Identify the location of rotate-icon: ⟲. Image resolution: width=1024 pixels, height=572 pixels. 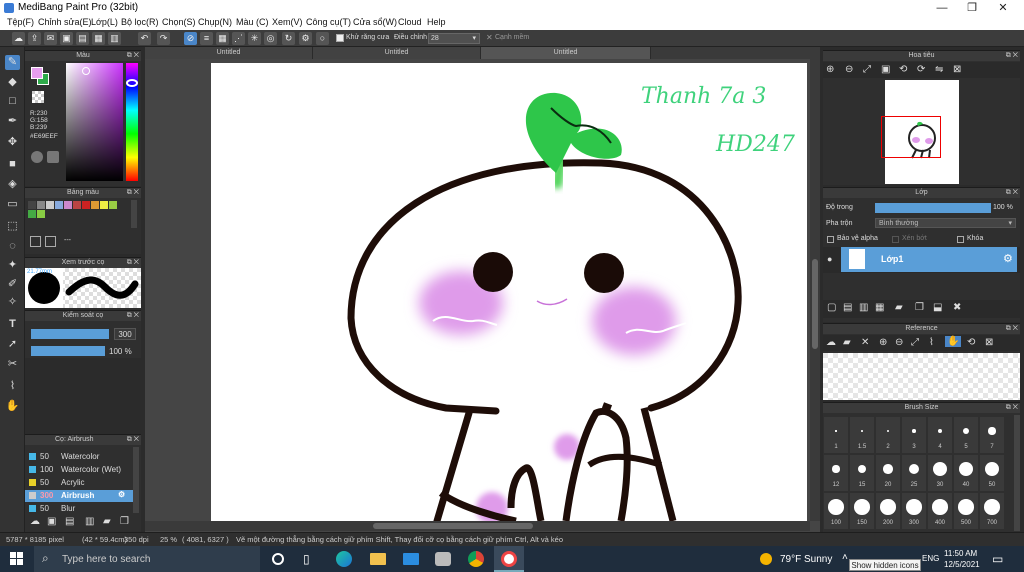
(971, 342).